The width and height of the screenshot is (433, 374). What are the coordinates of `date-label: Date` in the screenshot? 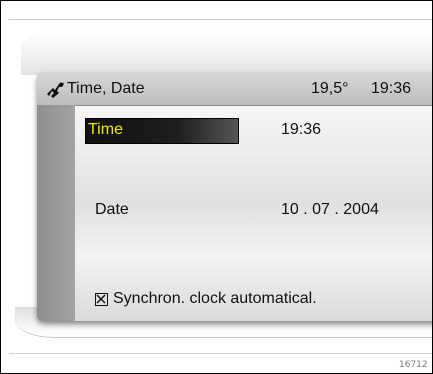 It's located at (112, 210).